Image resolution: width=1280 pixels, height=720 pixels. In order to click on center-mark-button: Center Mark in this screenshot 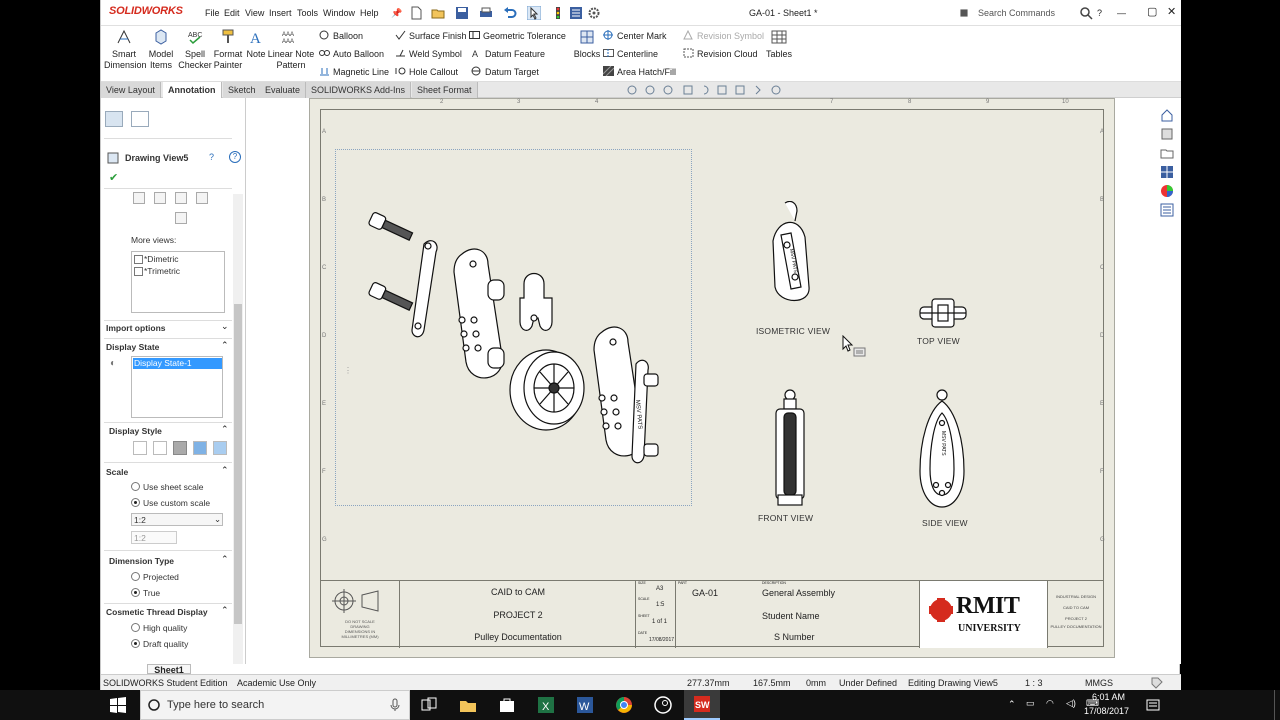, I will do `click(635, 35)`.